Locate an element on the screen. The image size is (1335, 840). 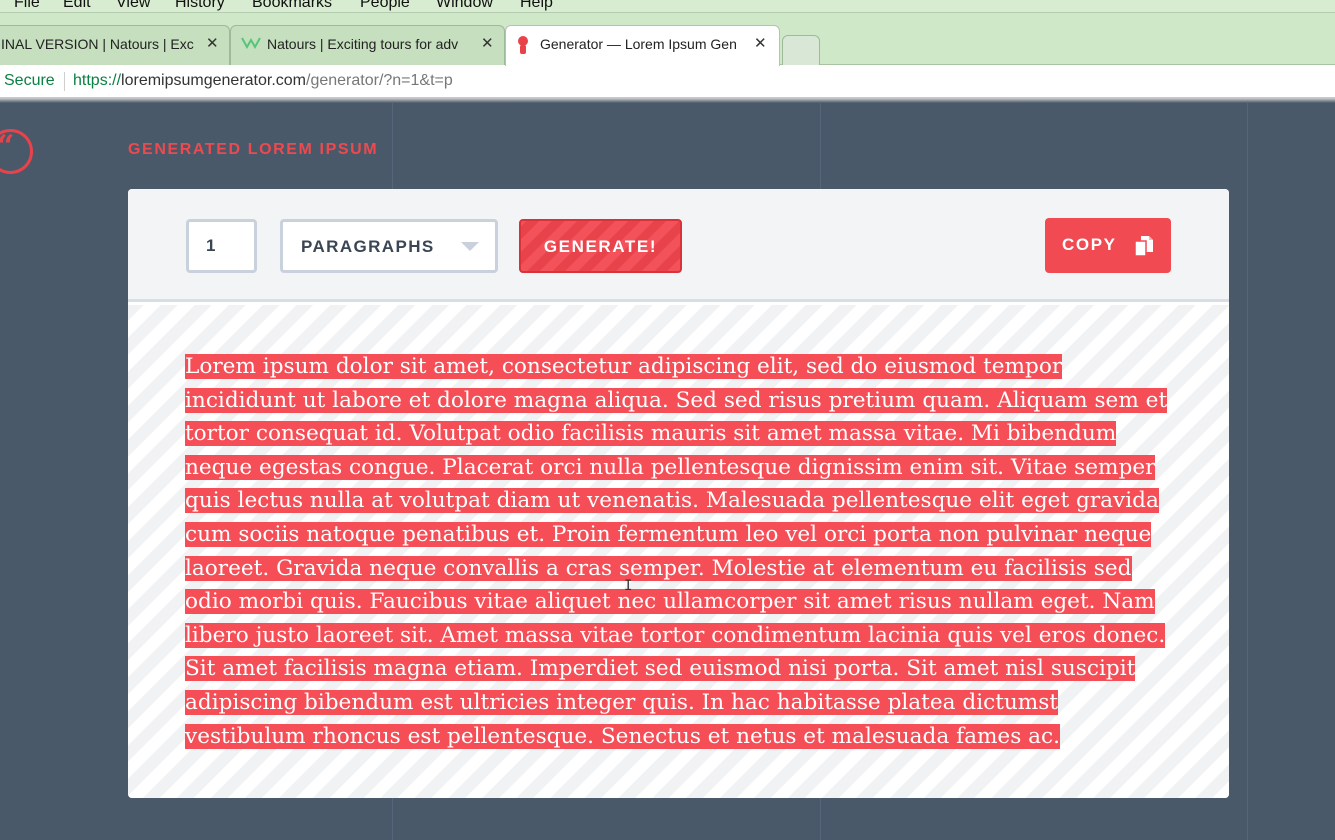
type-select: PARAGRAPHS is located at coordinates (389, 246).